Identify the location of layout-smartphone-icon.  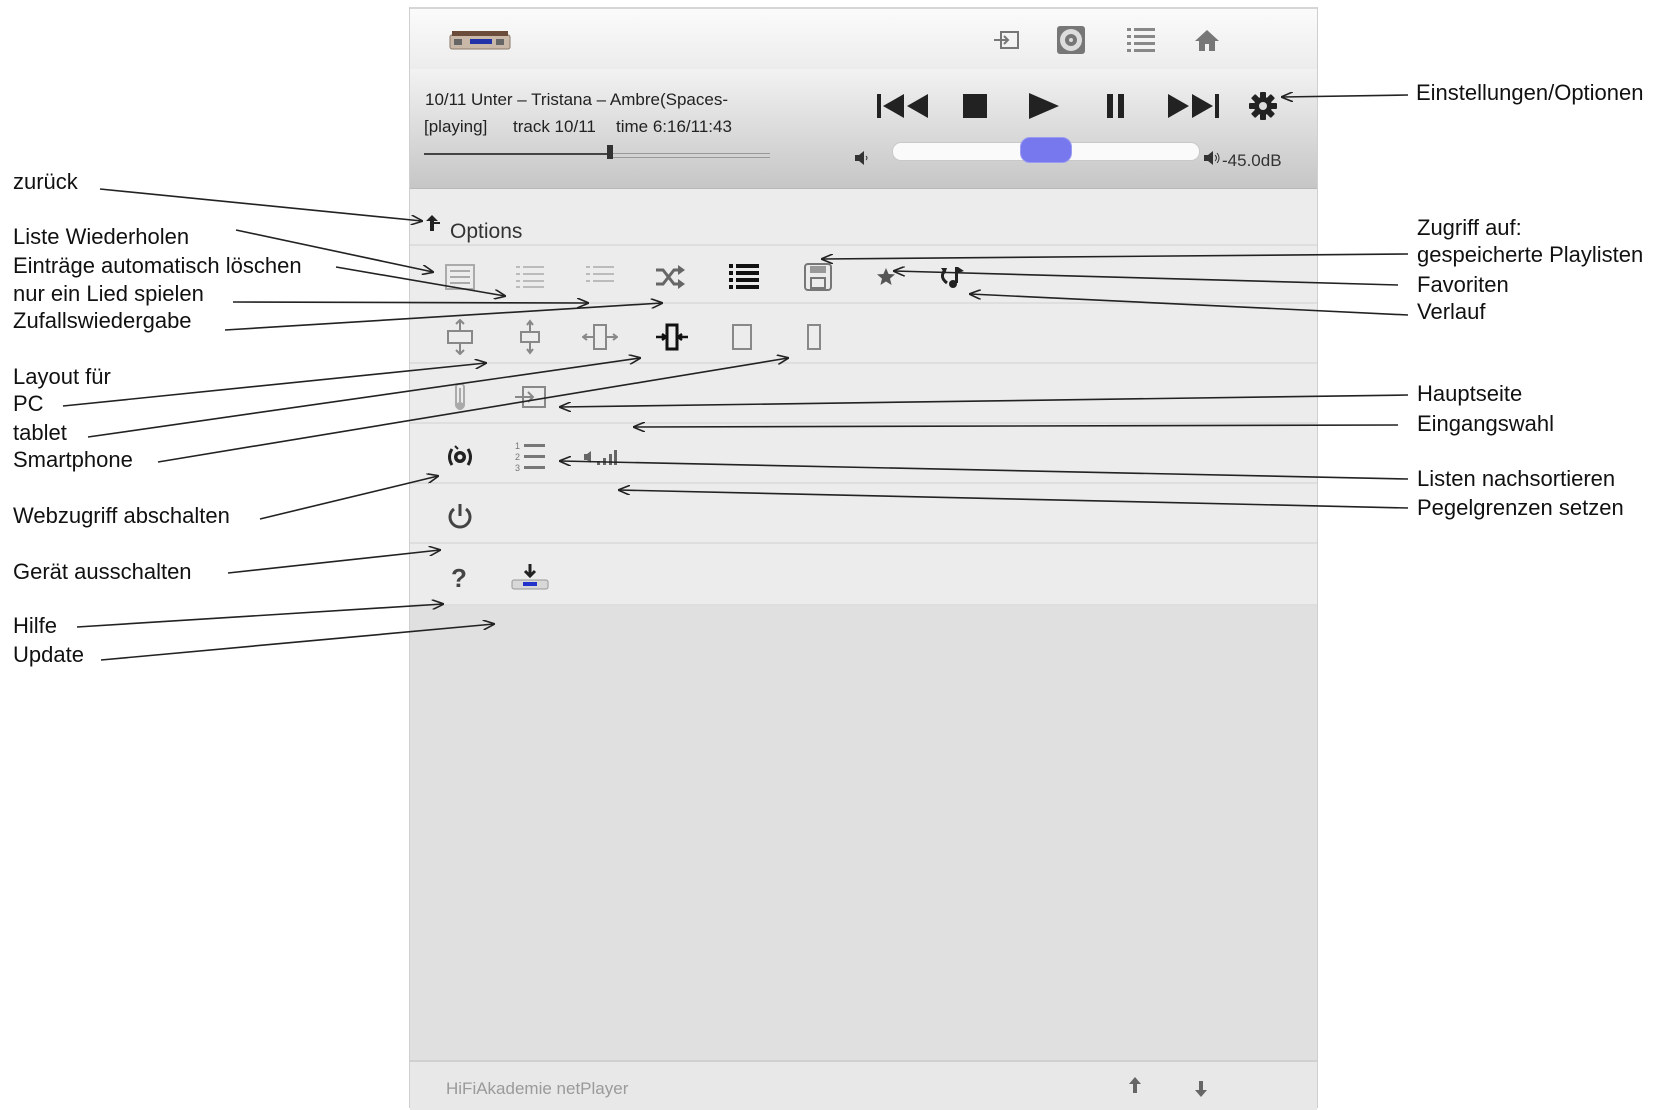
(672, 337).